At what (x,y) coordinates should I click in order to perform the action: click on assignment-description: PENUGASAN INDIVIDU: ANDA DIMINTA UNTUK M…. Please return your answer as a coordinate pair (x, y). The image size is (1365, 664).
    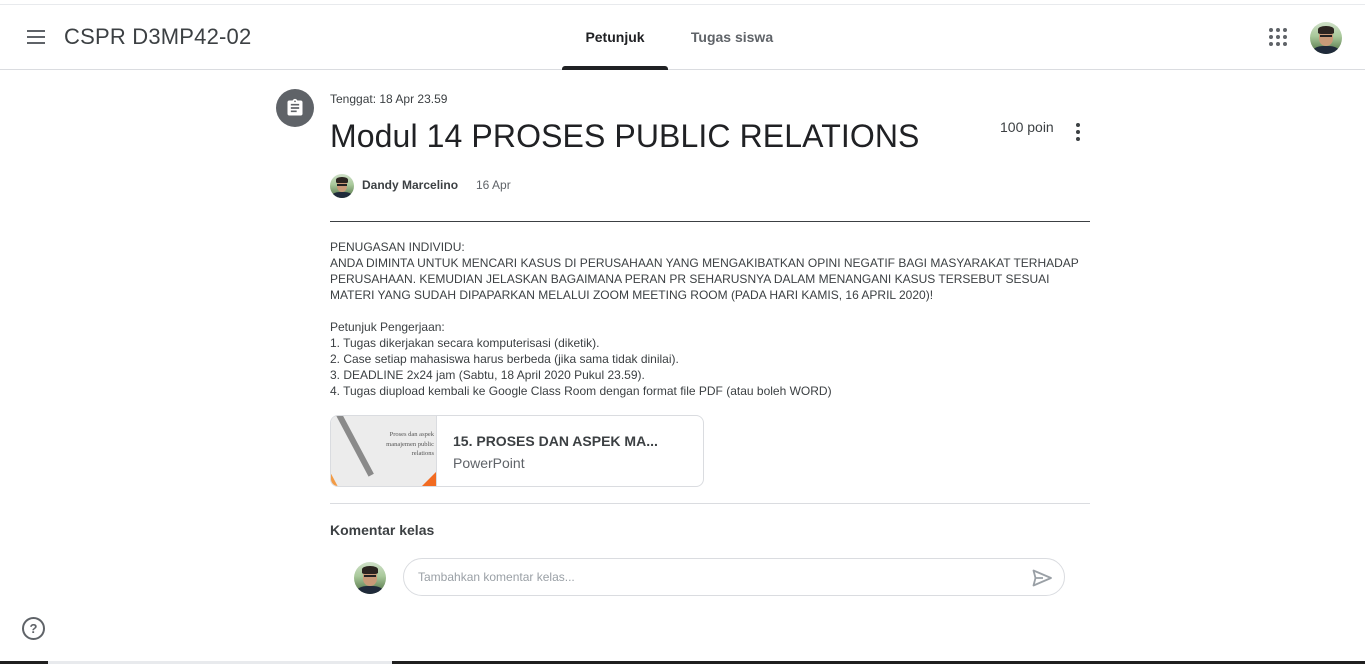
    Looking at the image, I should click on (710, 319).